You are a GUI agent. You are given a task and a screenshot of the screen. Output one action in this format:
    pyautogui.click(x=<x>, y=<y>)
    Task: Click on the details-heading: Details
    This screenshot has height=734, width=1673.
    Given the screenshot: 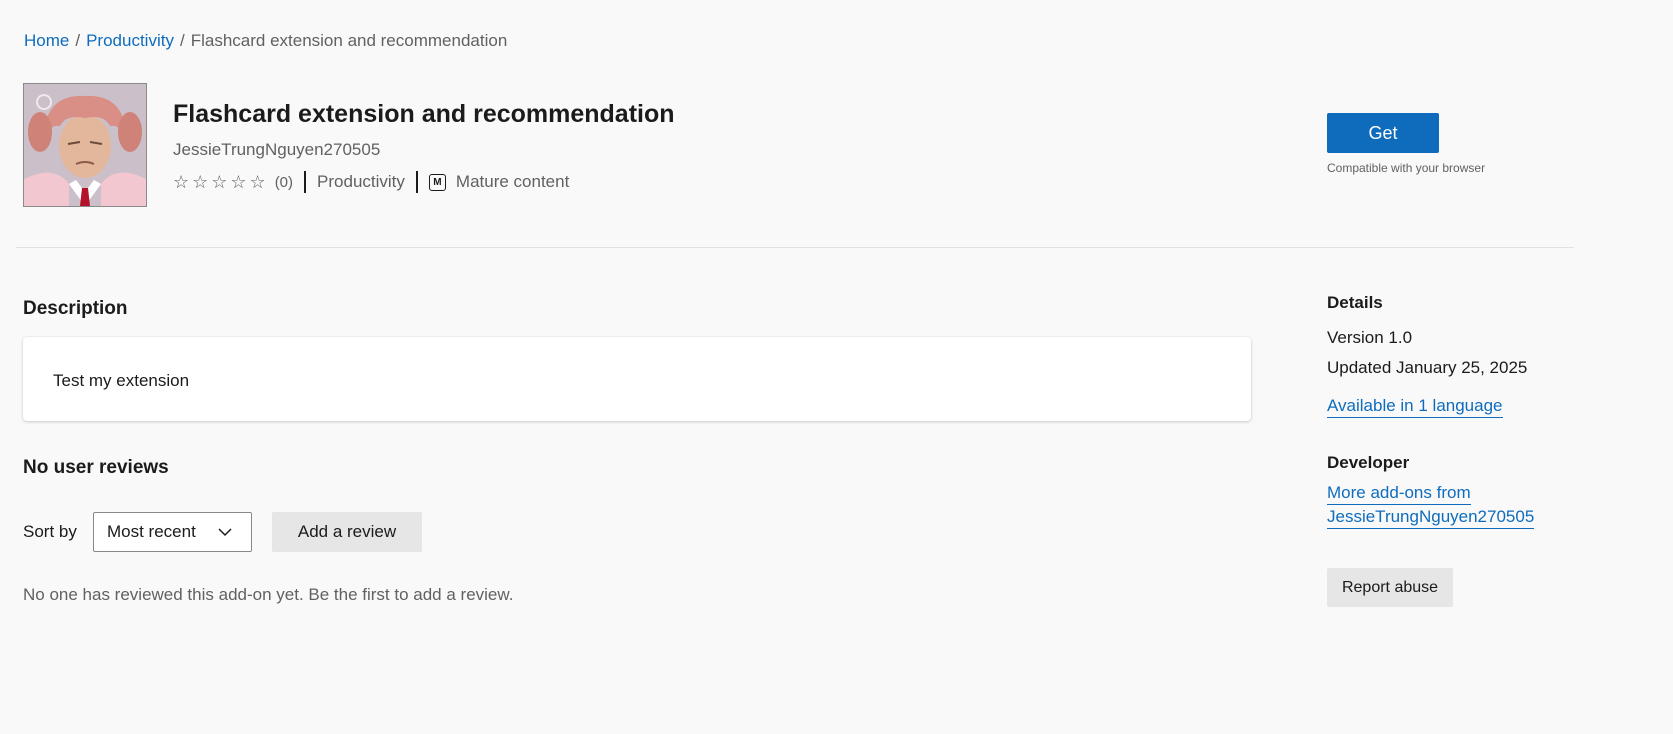 What is the action you would take?
    pyautogui.click(x=1355, y=302)
    